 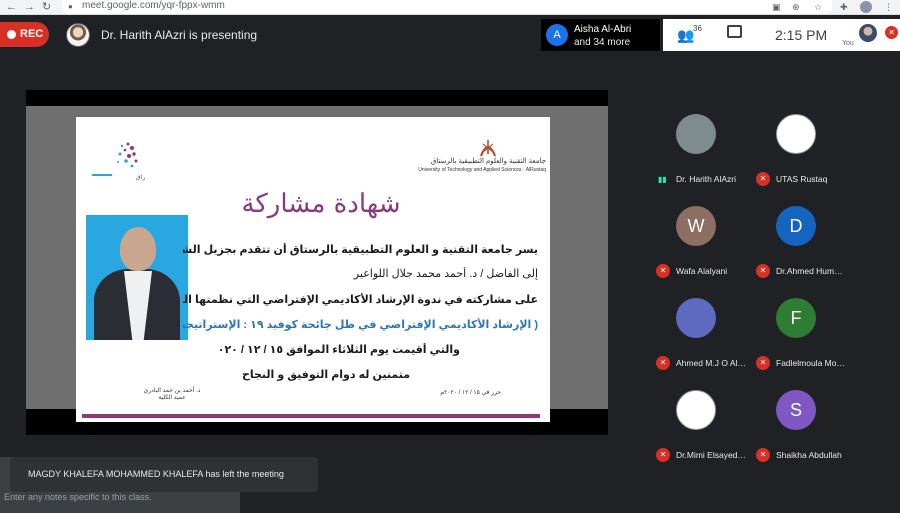 I want to click on star-icon: ☆, so click(x=818, y=7).